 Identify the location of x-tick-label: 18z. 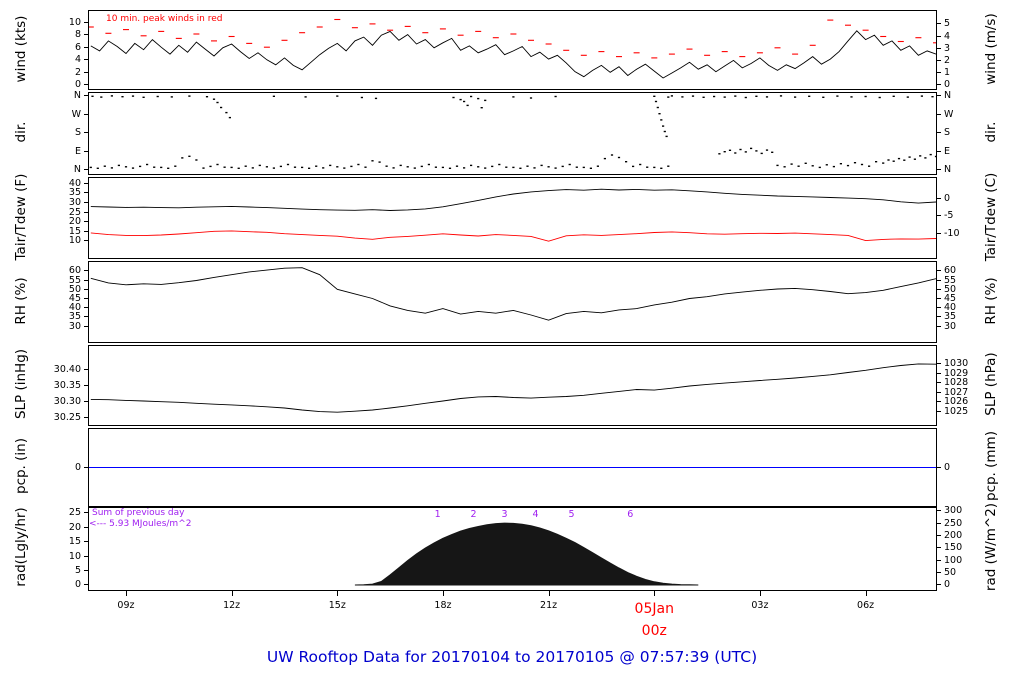
(443, 605).